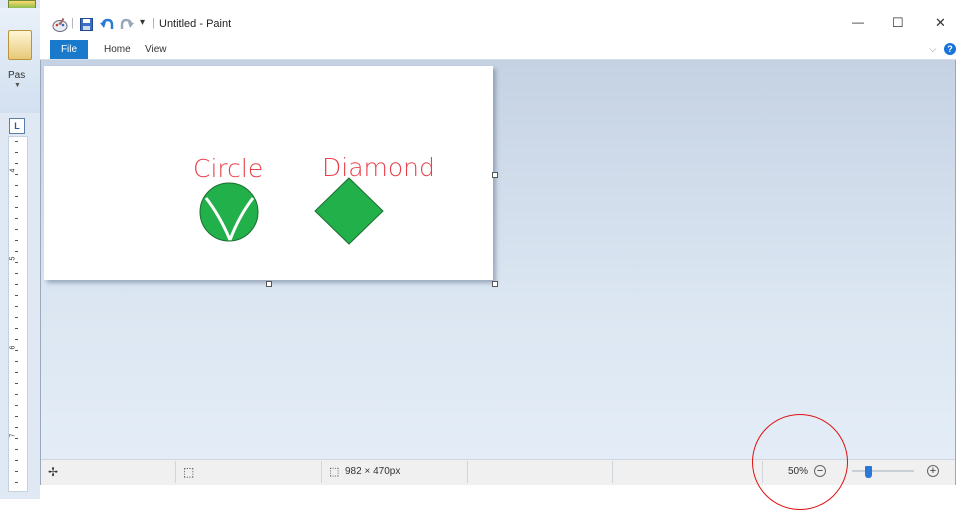 The height and width of the screenshot is (510, 956). Describe the element at coordinates (53, 472) in the screenshot. I see `cursor-position-icon: ✢` at that location.